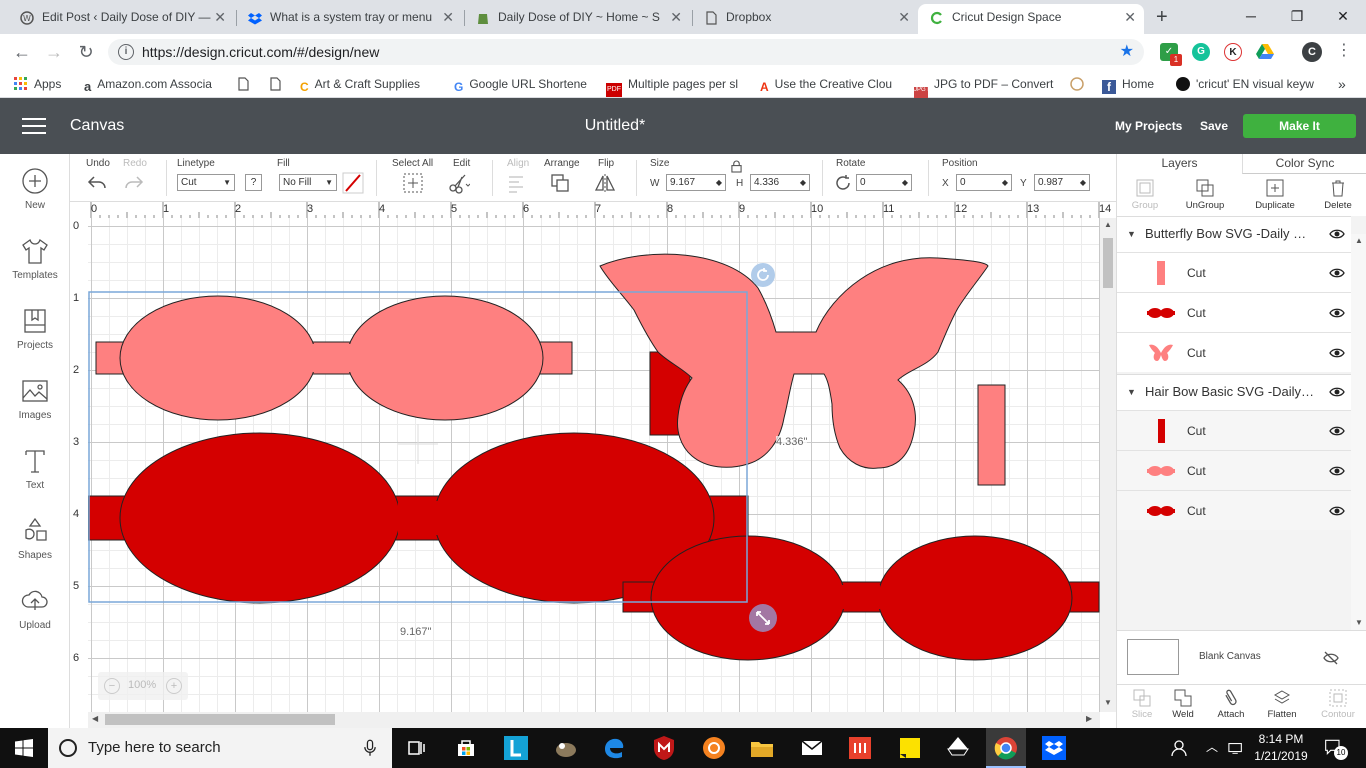  Describe the element at coordinates (349, 19) in the screenshot. I see `browser-tab: What is a system tray or menu ✕` at that location.